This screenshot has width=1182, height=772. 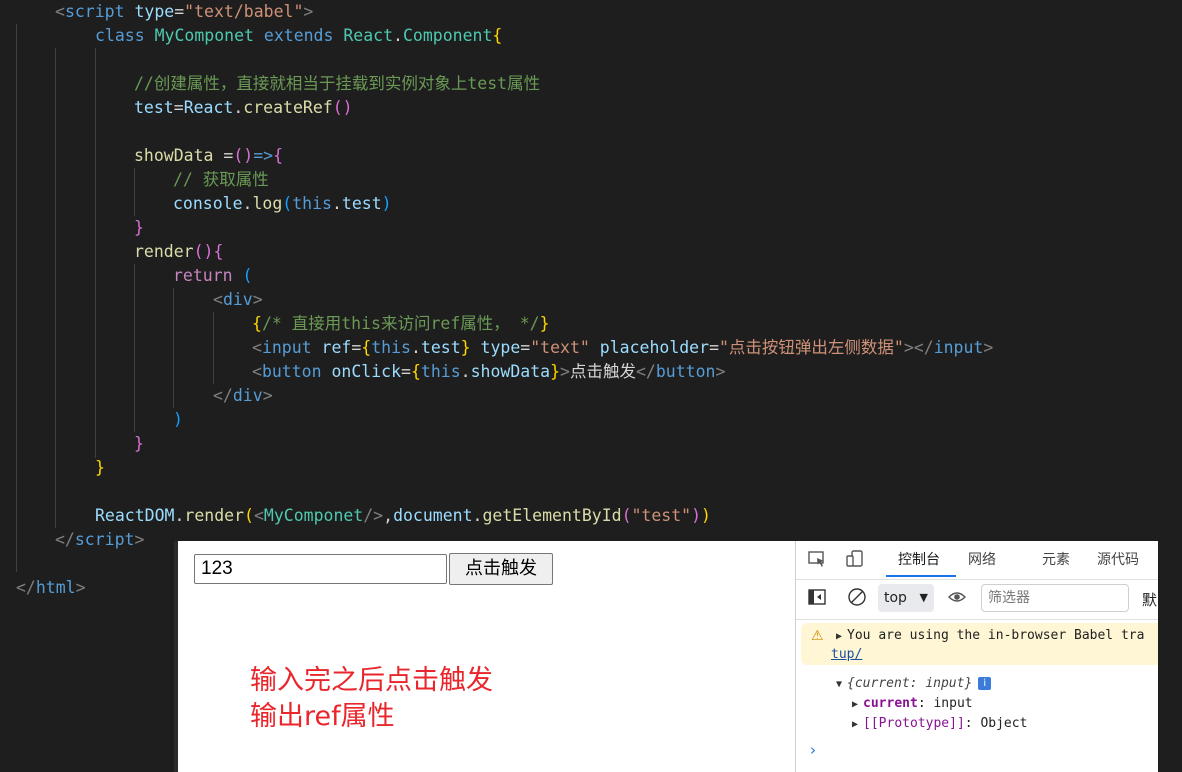 What do you see at coordinates (1149, 599) in the screenshot?
I see `default-levels-label: 默` at bounding box center [1149, 599].